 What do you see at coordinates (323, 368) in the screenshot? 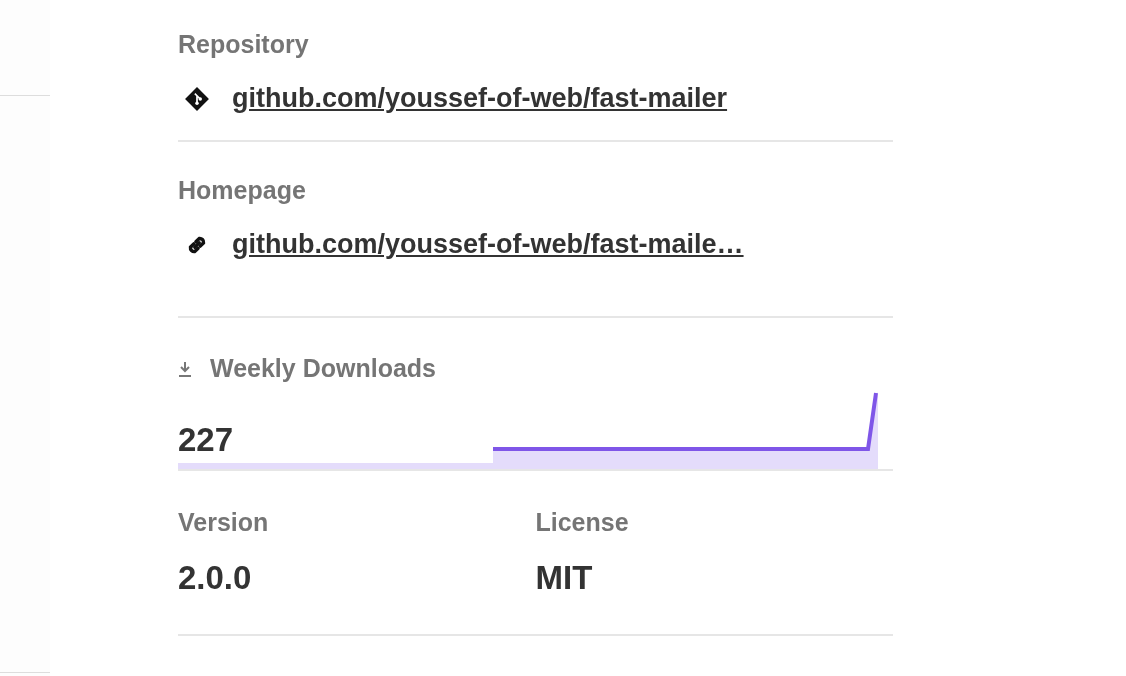
I see `section-label: Weekly Downloads` at bounding box center [323, 368].